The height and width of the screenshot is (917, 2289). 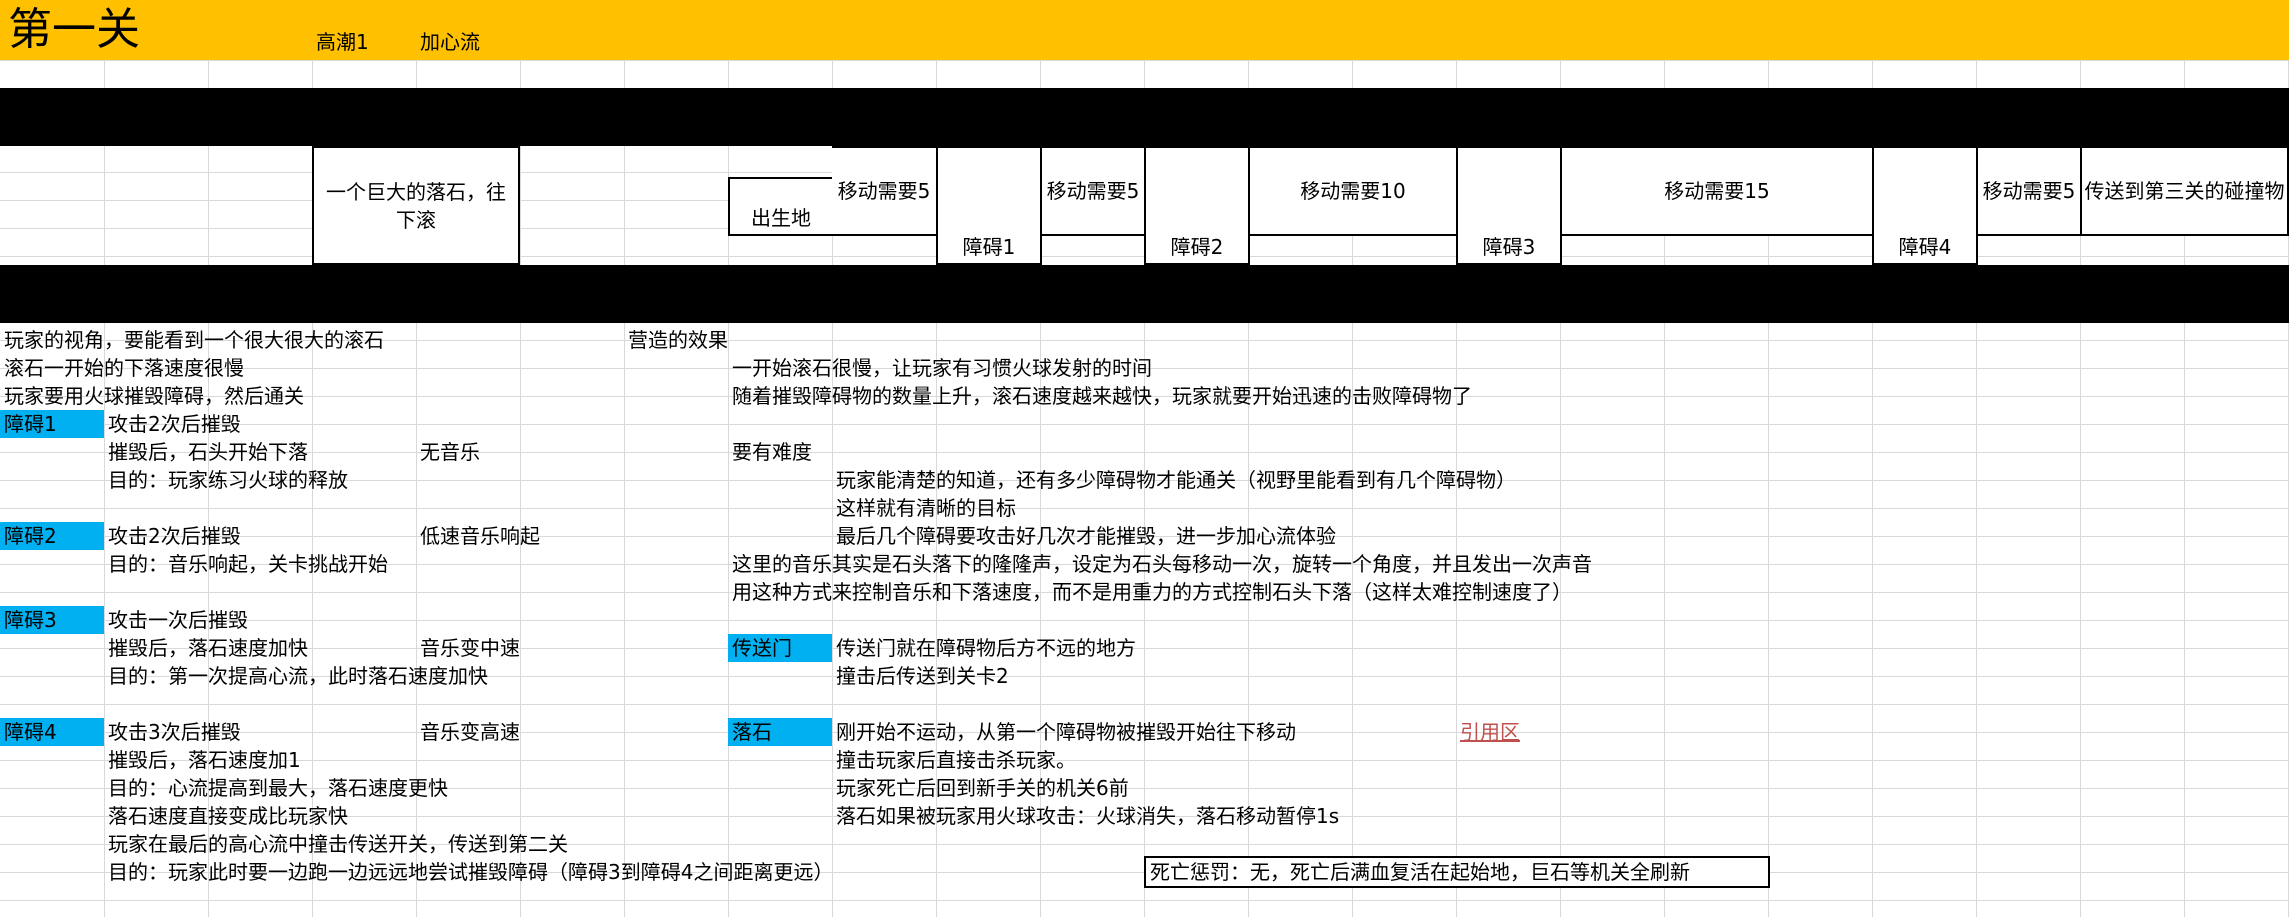 What do you see at coordinates (174, 536) in the screenshot?
I see `o2-attack: 攻击2次后摧毁` at bounding box center [174, 536].